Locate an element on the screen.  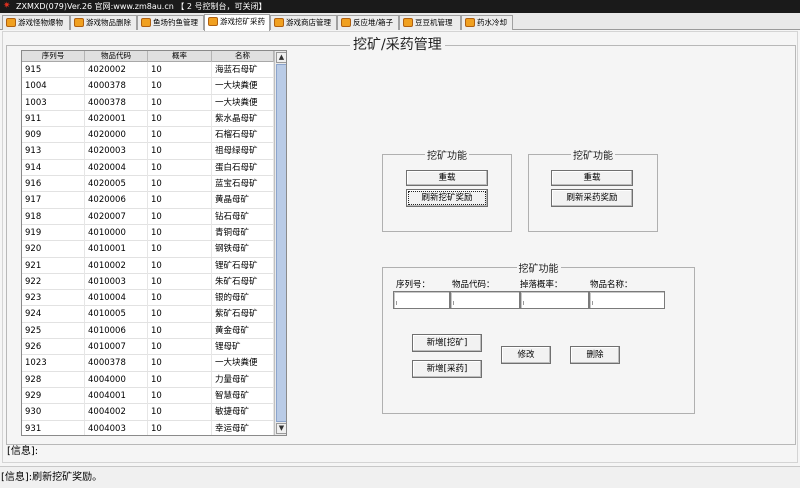
table-row: 916 4020005 10 蓝宝石母矿 is located at coordinates (148, 184).